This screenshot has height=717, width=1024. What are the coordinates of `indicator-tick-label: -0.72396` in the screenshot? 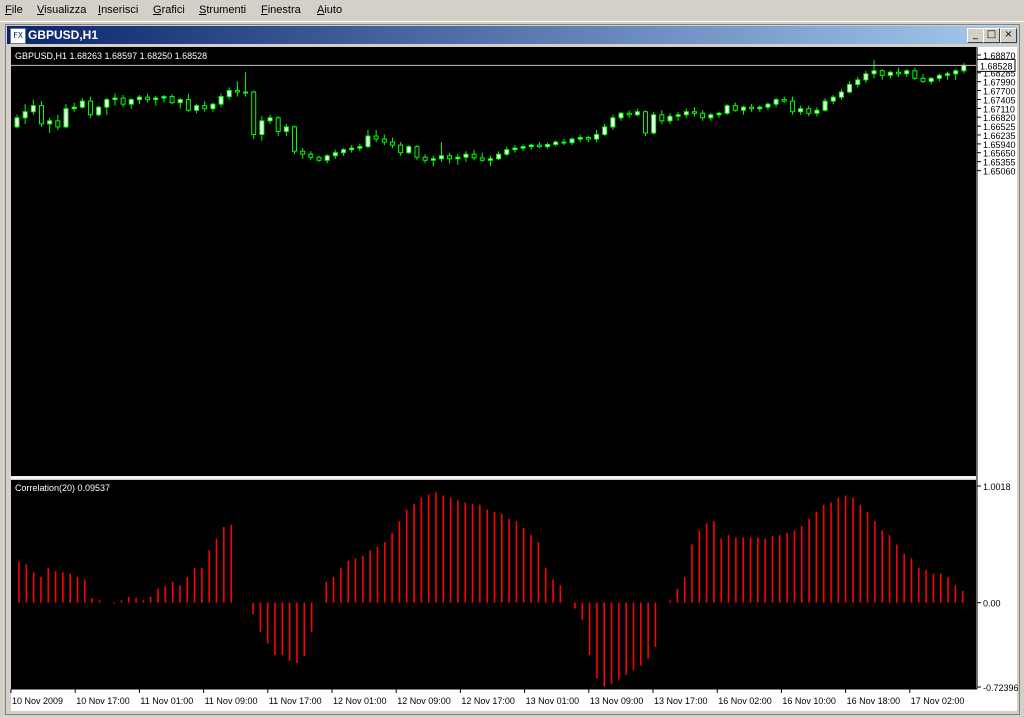 It's located at (1001, 688).